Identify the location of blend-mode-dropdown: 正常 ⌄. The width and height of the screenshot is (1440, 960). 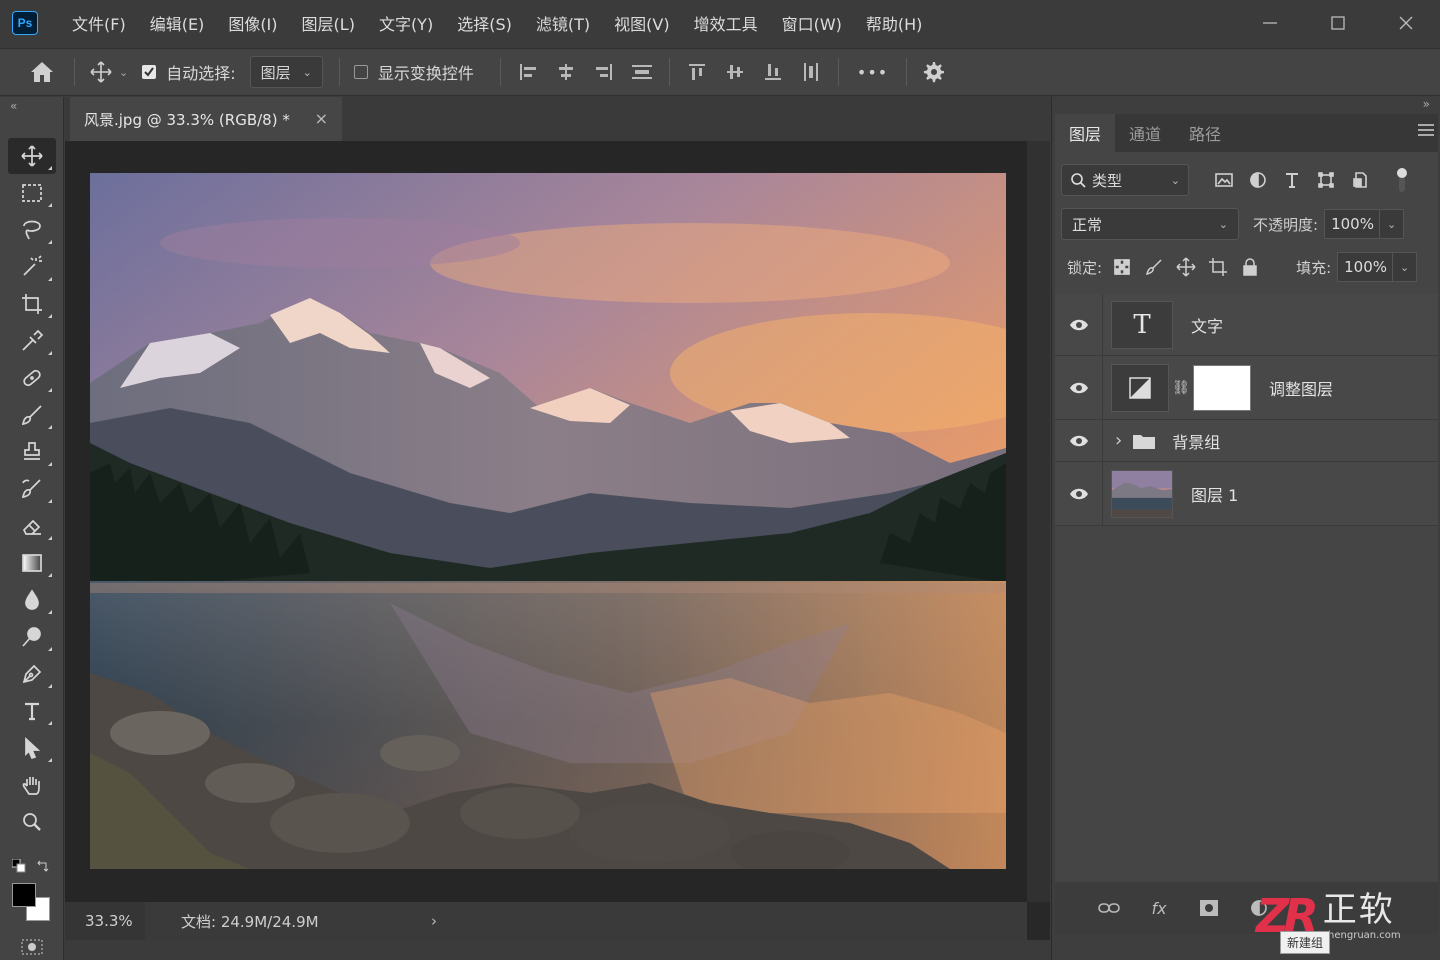
(1150, 224).